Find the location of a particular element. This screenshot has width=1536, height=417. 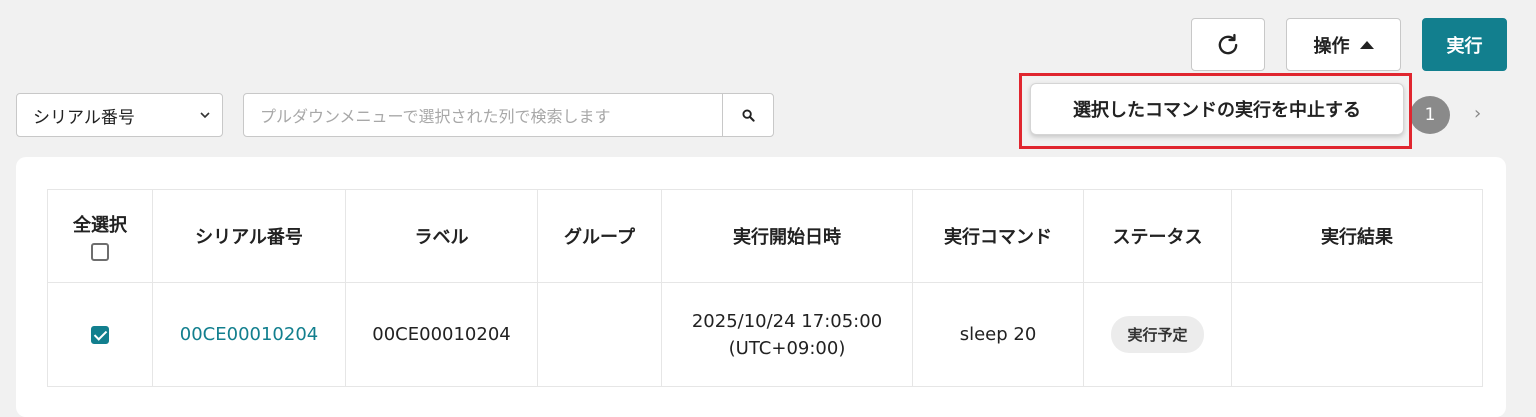

chevron-down-icon is located at coordinates (205, 114).